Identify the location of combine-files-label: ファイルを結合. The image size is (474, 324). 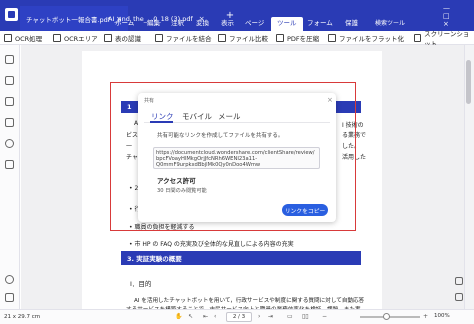
(189, 39).